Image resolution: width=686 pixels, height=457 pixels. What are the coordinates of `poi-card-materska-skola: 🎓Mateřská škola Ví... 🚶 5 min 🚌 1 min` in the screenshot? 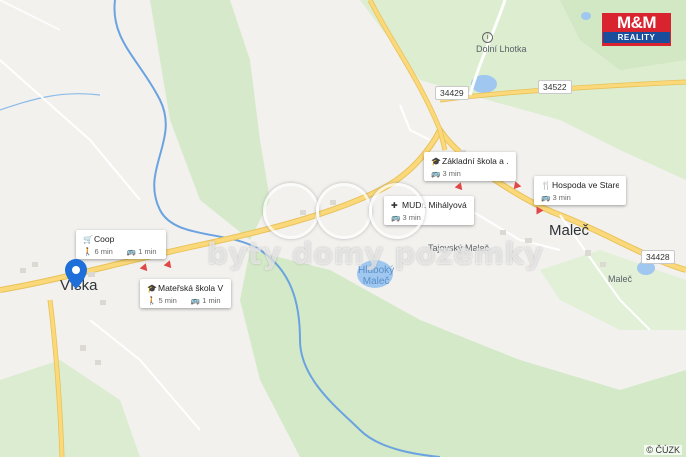 It's located at (185, 293).